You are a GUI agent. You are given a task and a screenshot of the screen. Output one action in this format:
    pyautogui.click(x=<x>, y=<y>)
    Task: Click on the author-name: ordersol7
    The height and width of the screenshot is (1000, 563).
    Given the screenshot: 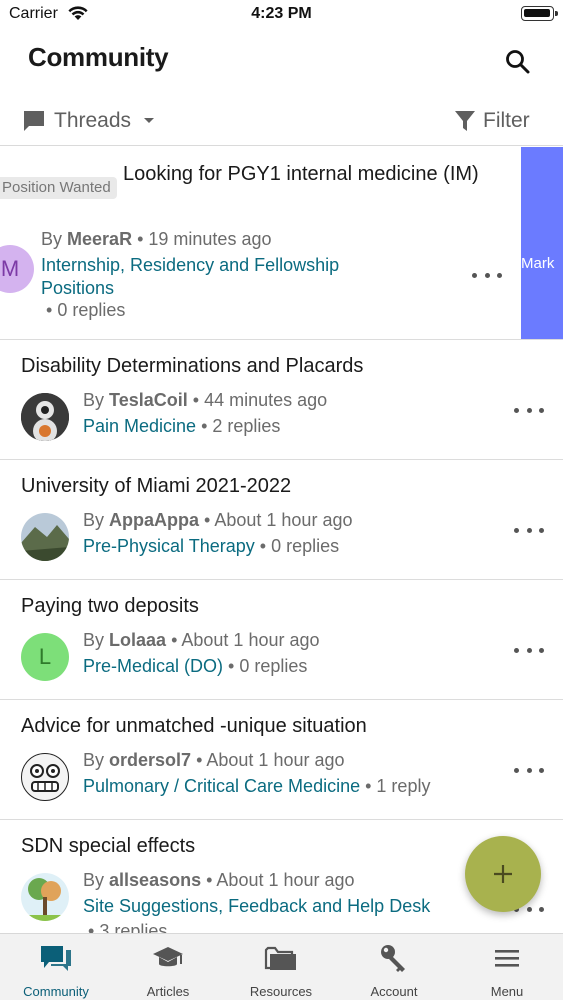 What is the action you would take?
    pyautogui.click(x=150, y=760)
    